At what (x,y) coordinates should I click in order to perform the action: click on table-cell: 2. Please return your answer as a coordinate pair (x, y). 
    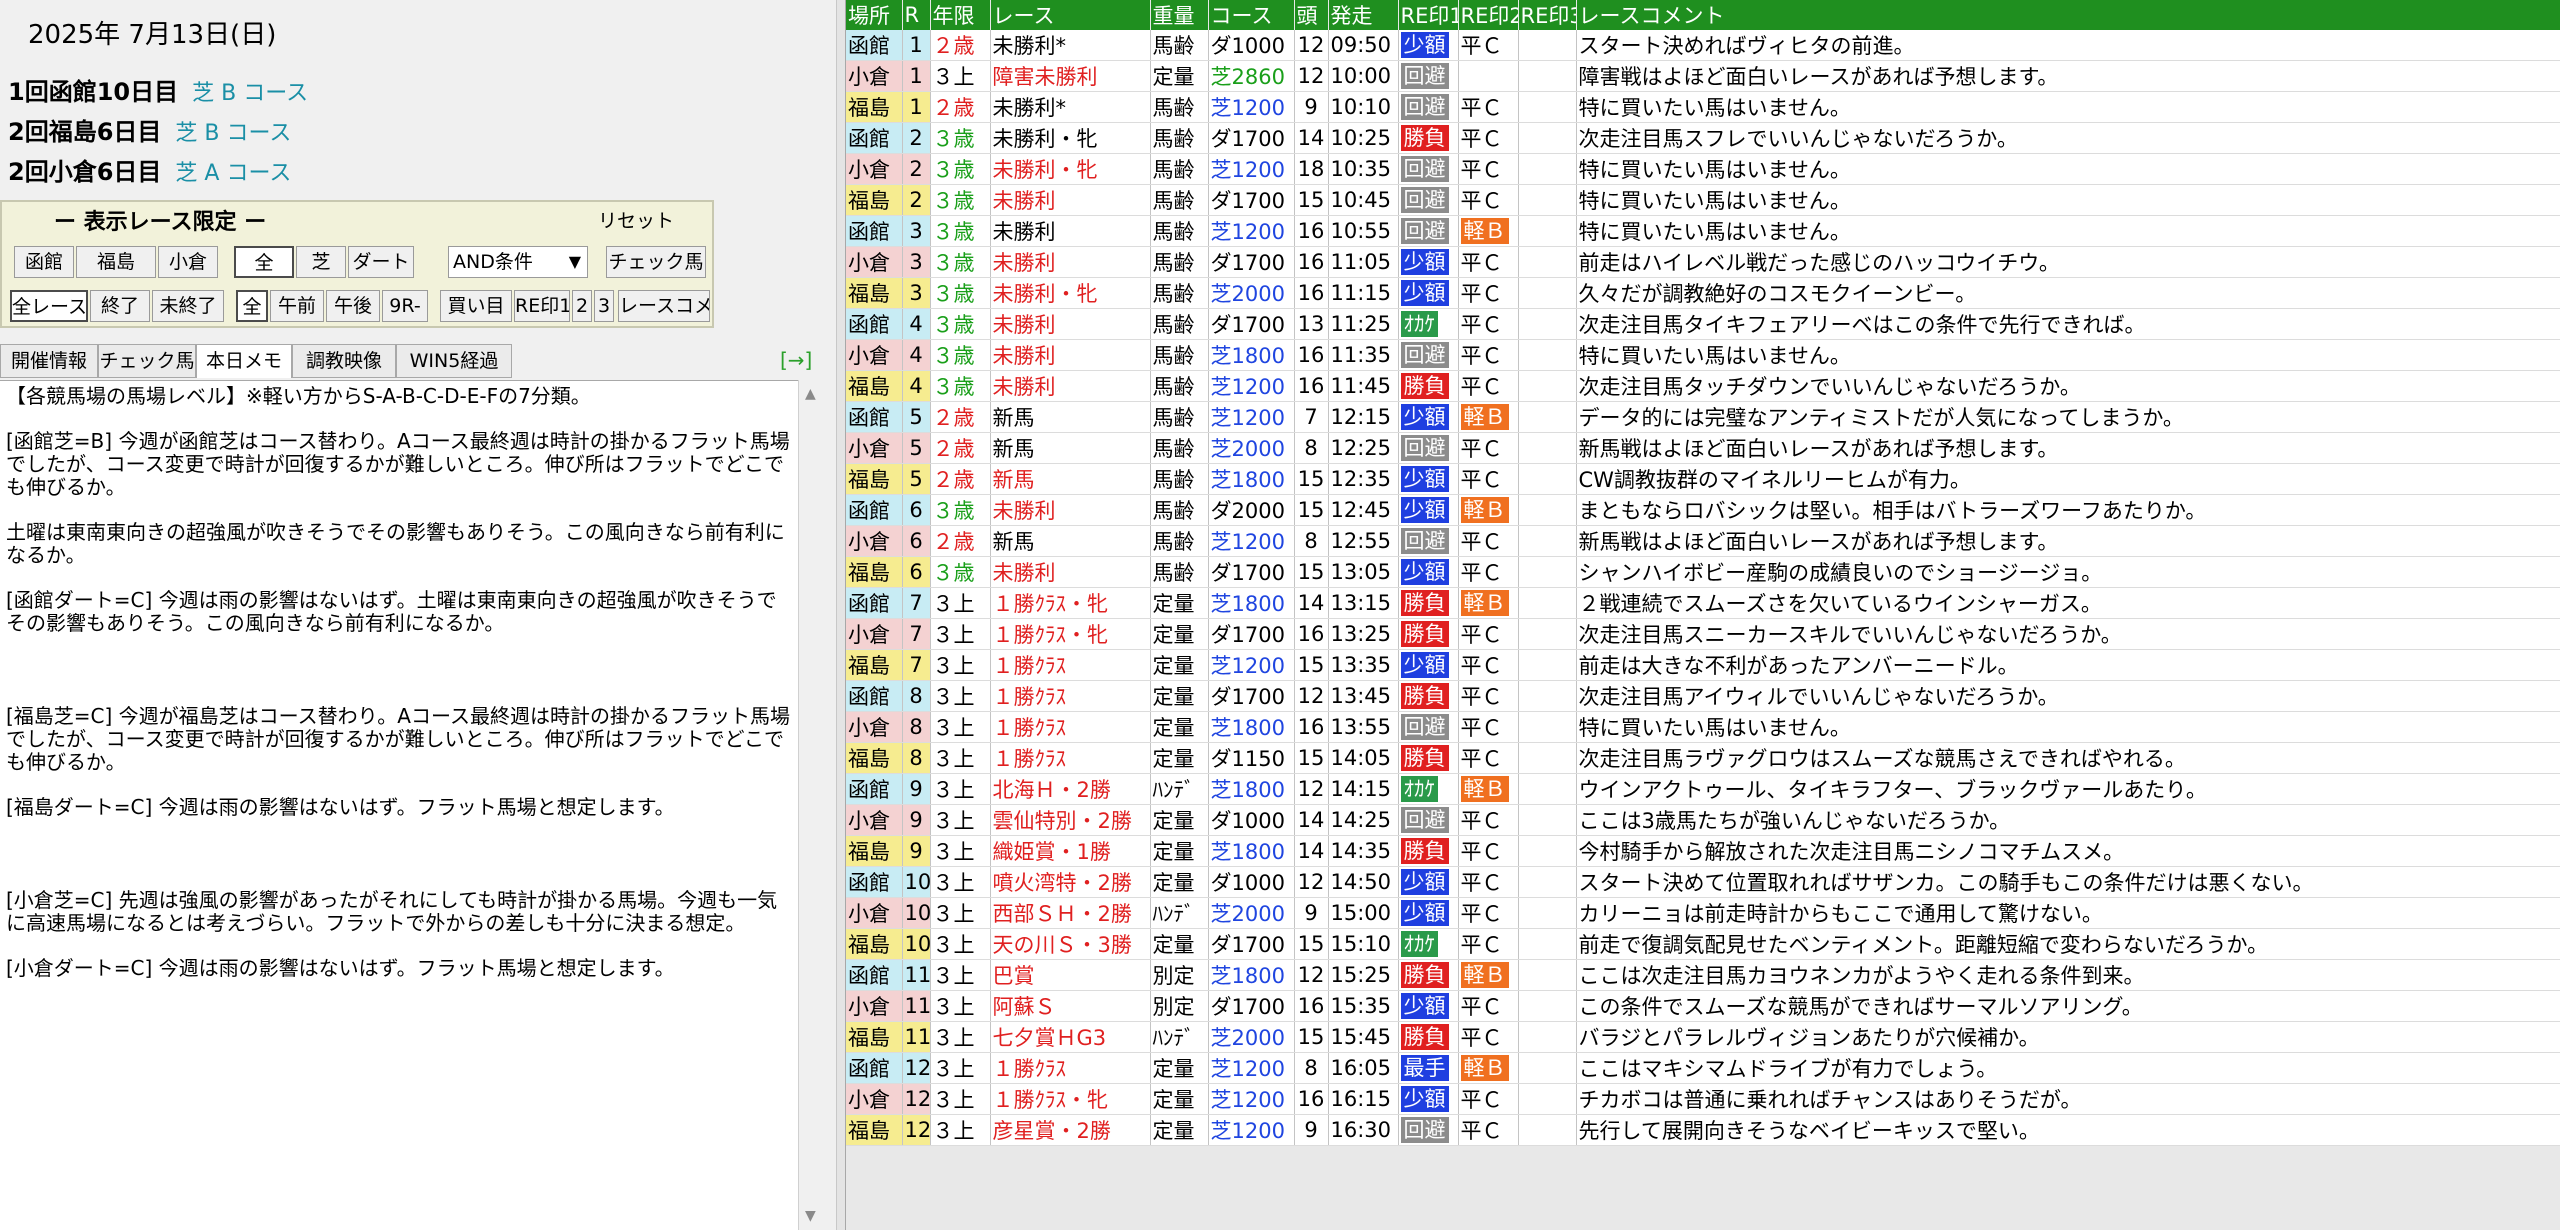
    Looking at the image, I should click on (916, 200).